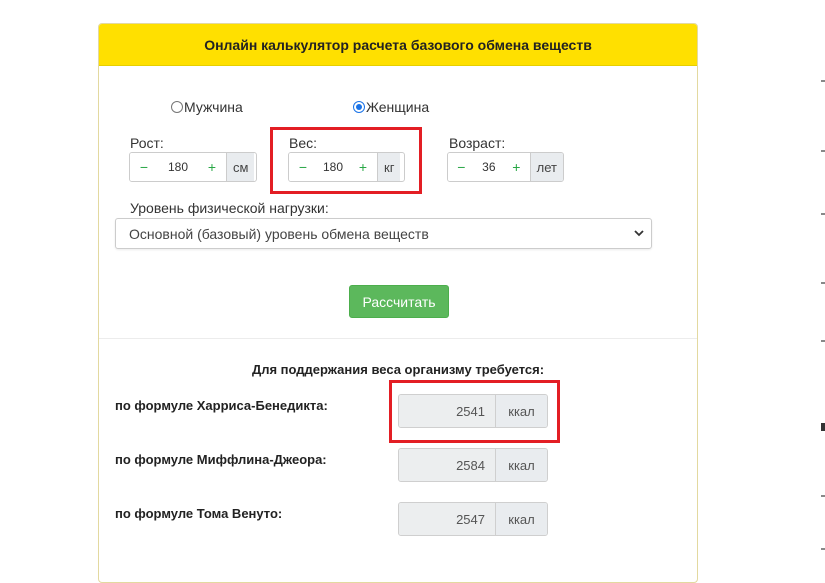  What do you see at coordinates (639, 233) in the screenshot?
I see `chevron-down-icon` at bounding box center [639, 233].